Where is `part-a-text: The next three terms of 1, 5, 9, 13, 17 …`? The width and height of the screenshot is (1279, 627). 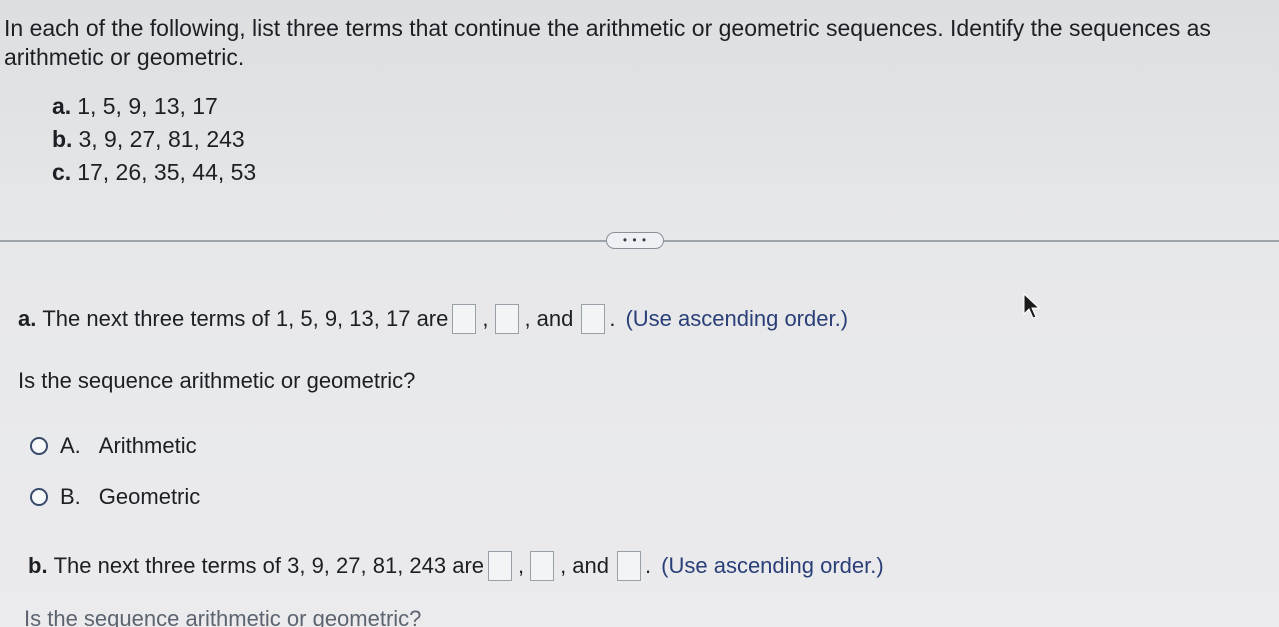
part-a-text: The next three terms of 1, 5, 9, 13, 17 … is located at coordinates (245, 318).